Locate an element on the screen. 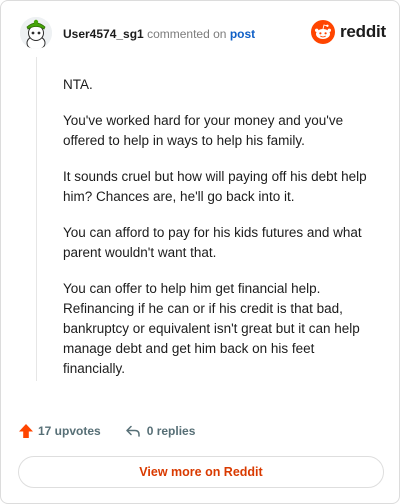  upvote-arrow-icon is located at coordinates (26, 431).